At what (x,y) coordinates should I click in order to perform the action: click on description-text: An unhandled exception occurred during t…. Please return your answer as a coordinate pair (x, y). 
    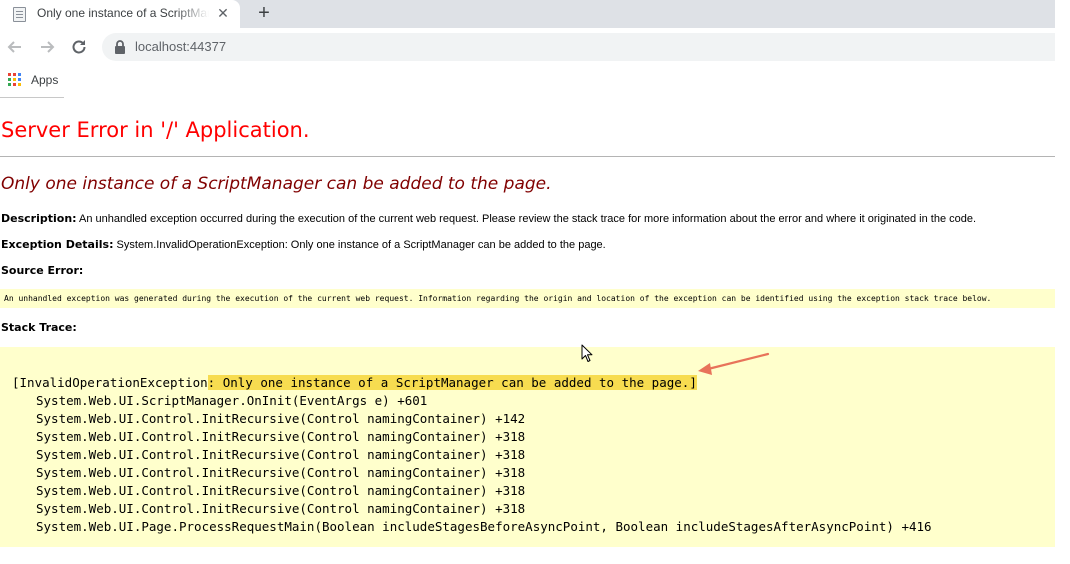
    Looking at the image, I should click on (528, 219).